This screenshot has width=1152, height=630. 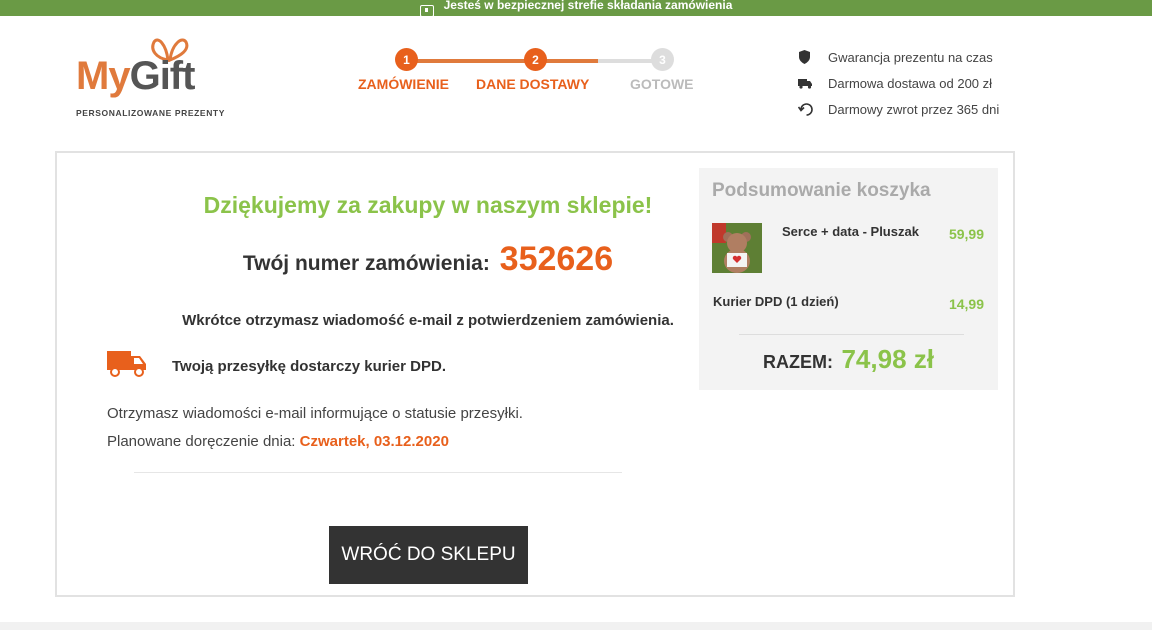 What do you see at coordinates (406, 59) in the screenshot?
I see `step-1-dot: 1` at bounding box center [406, 59].